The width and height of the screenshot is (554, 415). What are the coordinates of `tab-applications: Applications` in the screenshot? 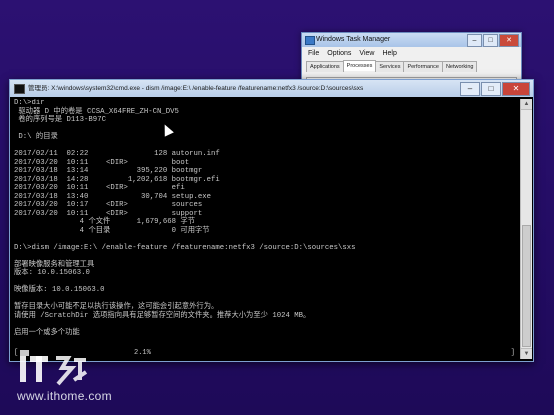 It's located at (325, 66).